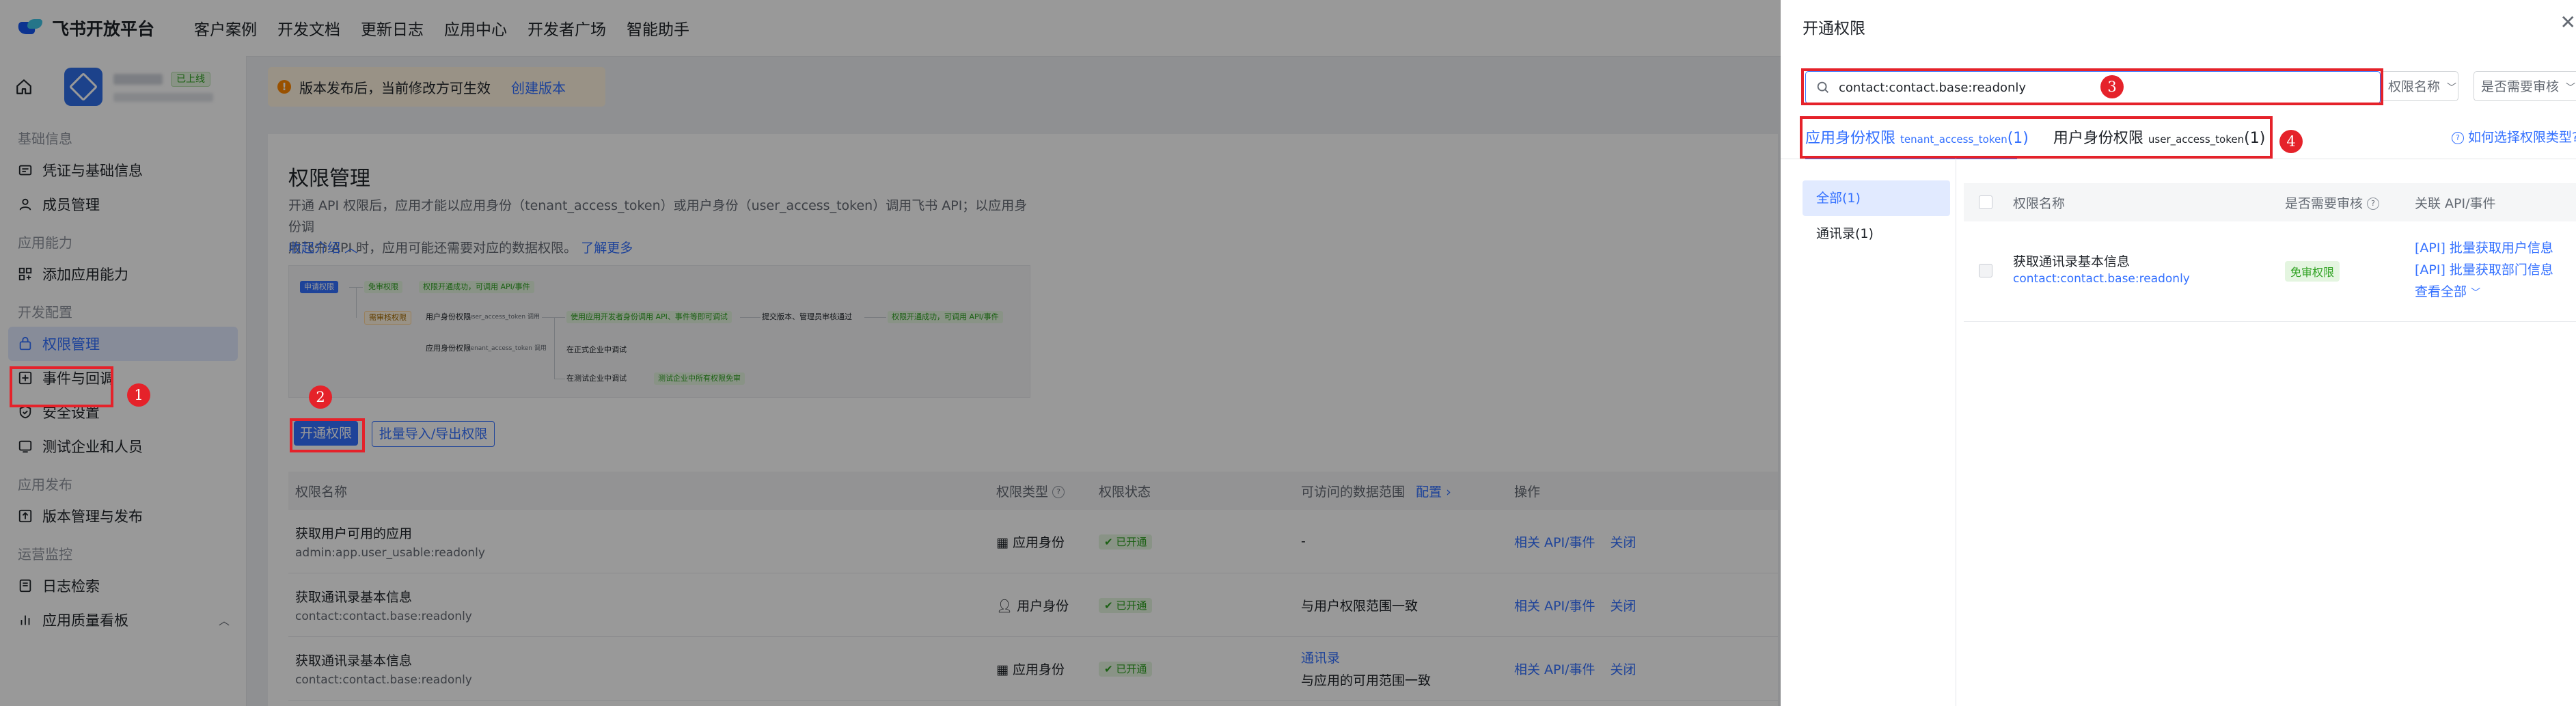  What do you see at coordinates (2112, 86) in the screenshot?
I see `step-marker-3: 3` at bounding box center [2112, 86].